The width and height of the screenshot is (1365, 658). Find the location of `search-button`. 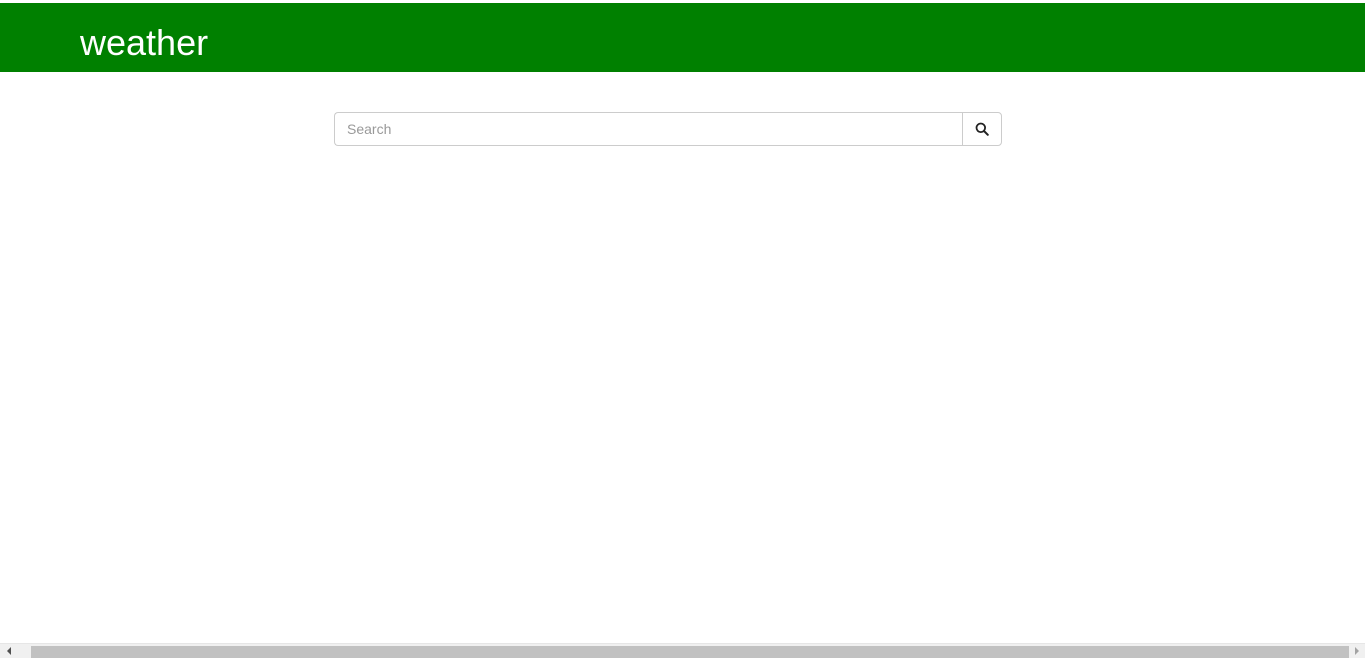

search-button is located at coordinates (982, 129).